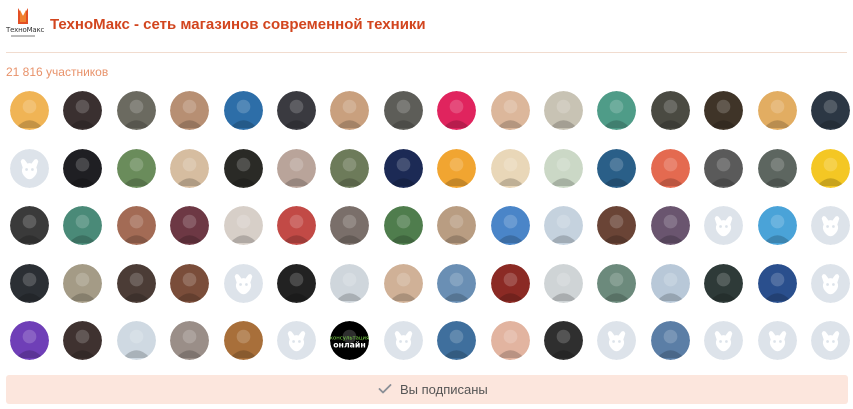 This screenshot has height=409, width=853. Describe the element at coordinates (444, 389) in the screenshot. I see `subscribed-label: Вы подписаны` at that location.